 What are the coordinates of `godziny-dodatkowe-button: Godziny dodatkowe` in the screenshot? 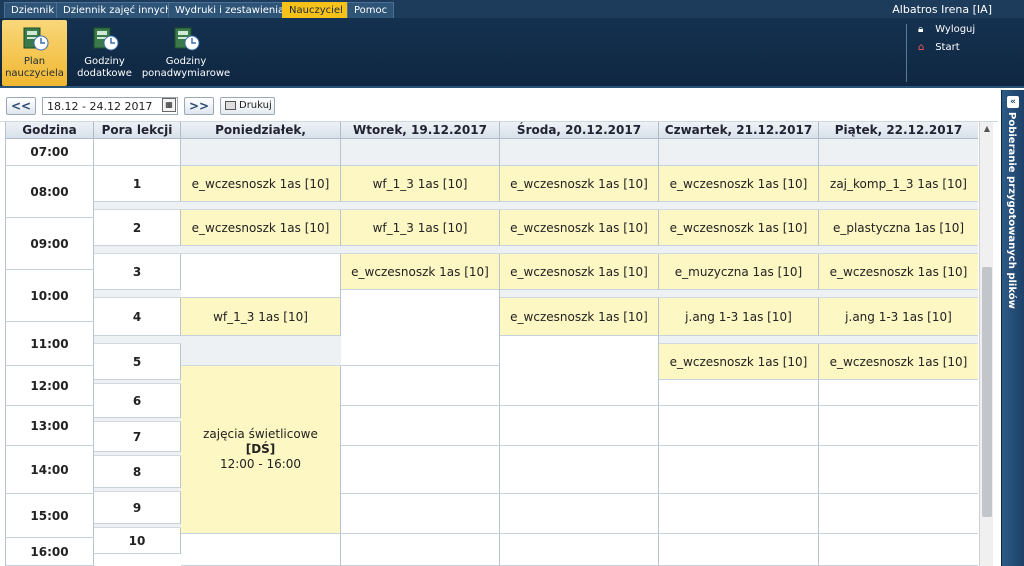 It's located at (104, 53).